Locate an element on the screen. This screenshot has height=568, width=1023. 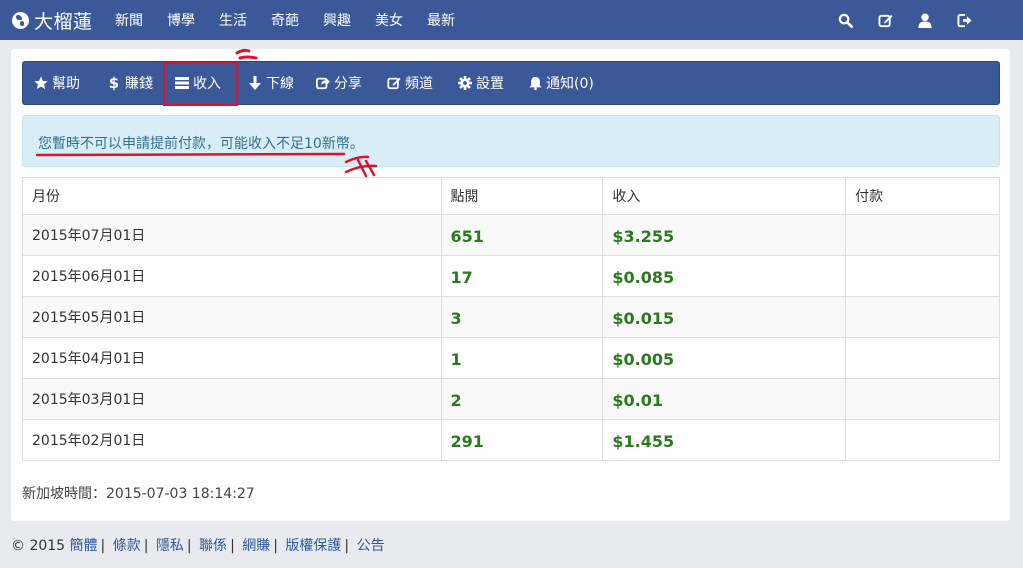
brand: 大榴蓮 is located at coordinates (52, 20).